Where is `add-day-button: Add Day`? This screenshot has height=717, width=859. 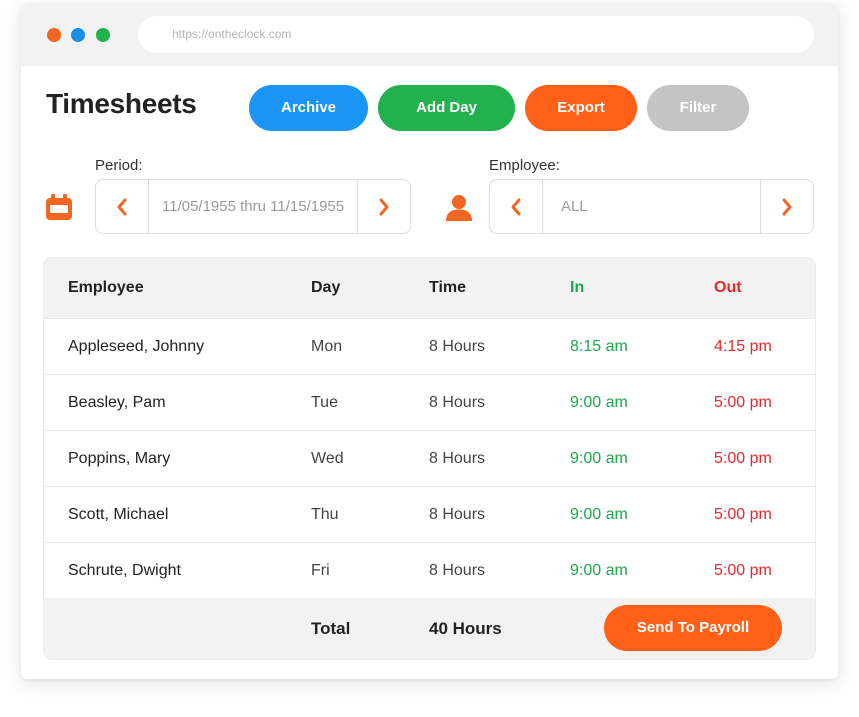
add-day-button: Add Day is located at coordinates (446, 108).